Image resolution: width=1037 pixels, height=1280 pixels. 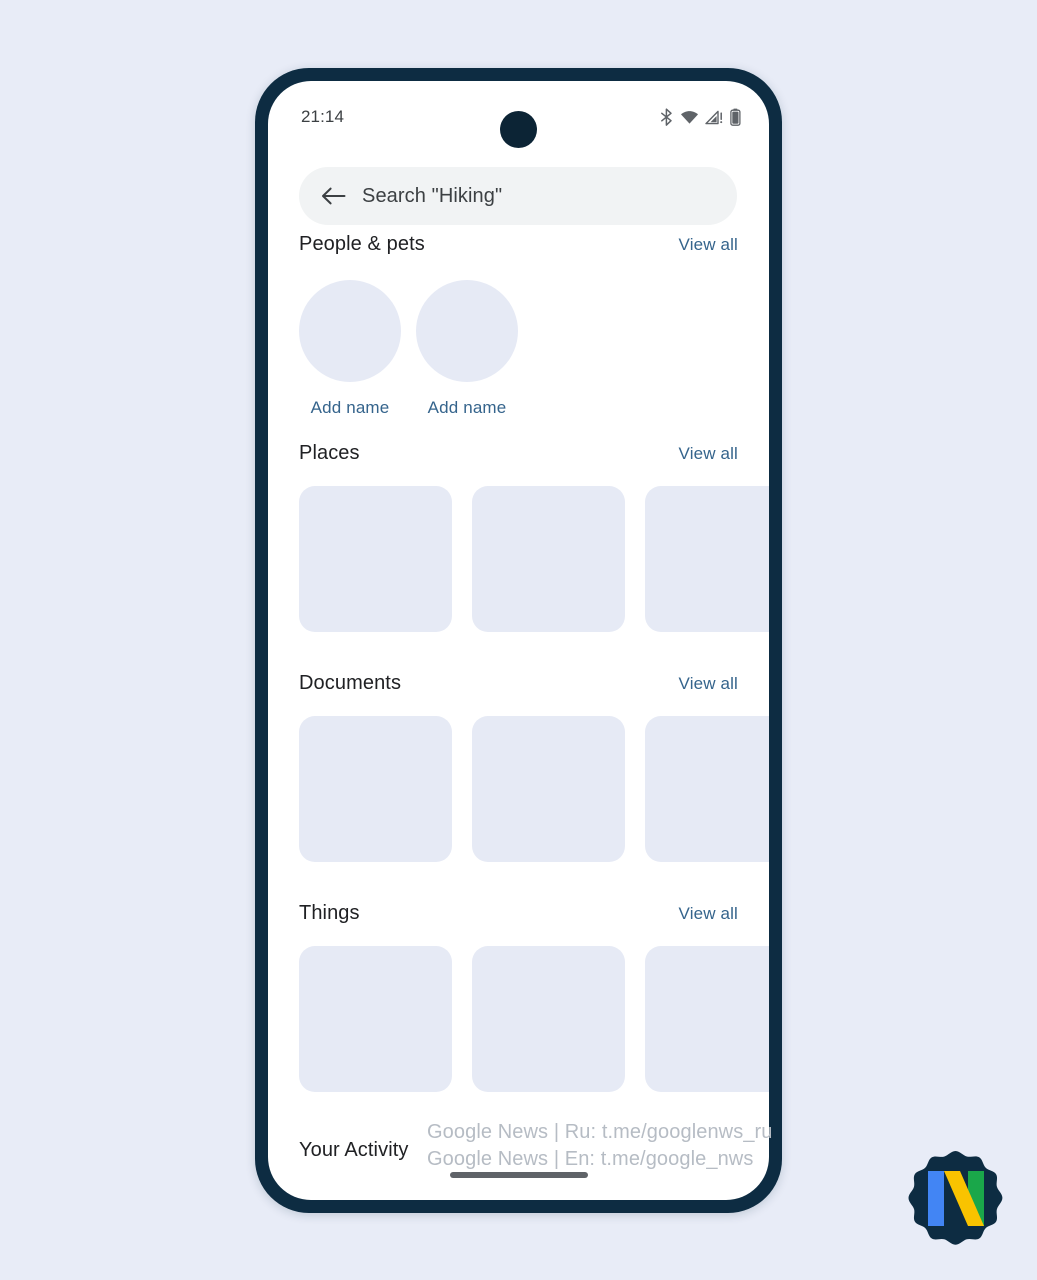 I want to click on arrow-left-icon, so click(x=333, y=196).